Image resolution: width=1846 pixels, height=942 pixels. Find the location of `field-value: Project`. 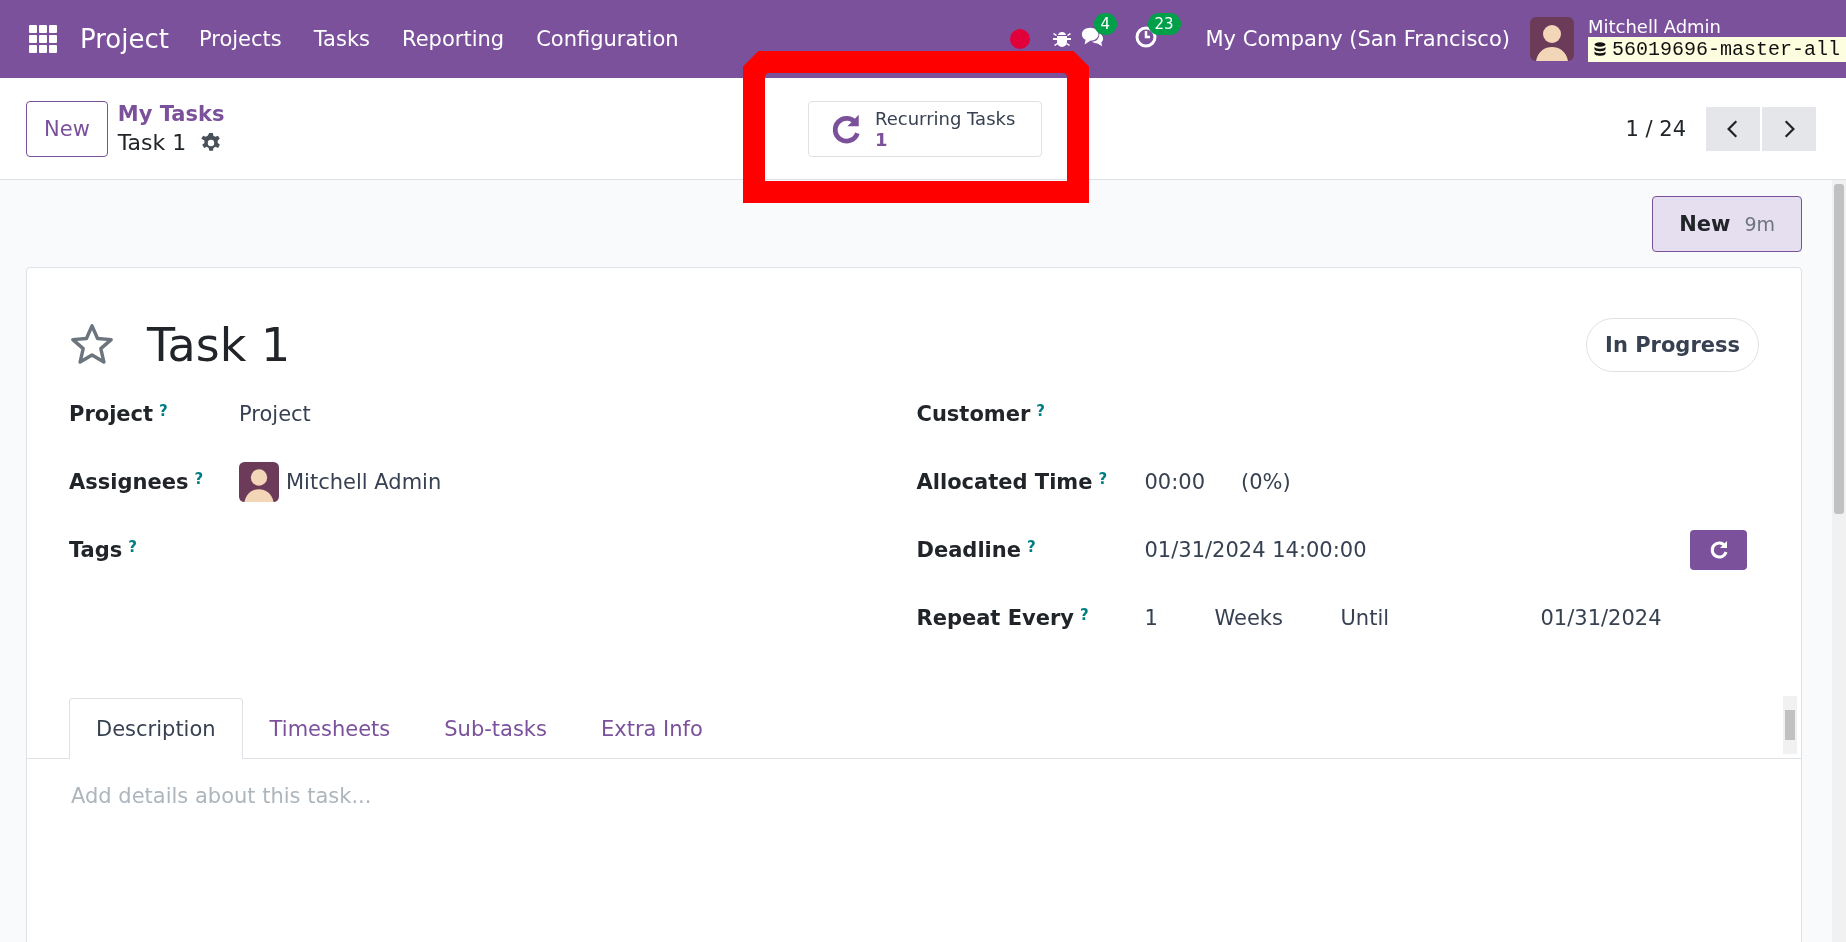

field-value: Project is located at coordinates (275, 414).